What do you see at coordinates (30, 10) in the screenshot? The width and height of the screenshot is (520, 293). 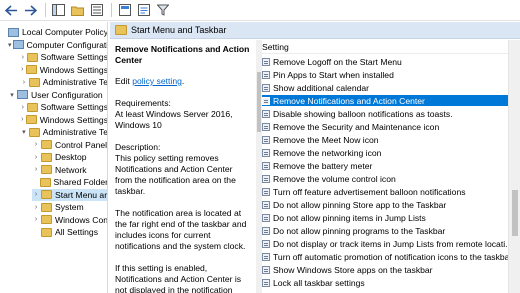 I see `forward-arrow-icon` at bounding box center [30, 10].